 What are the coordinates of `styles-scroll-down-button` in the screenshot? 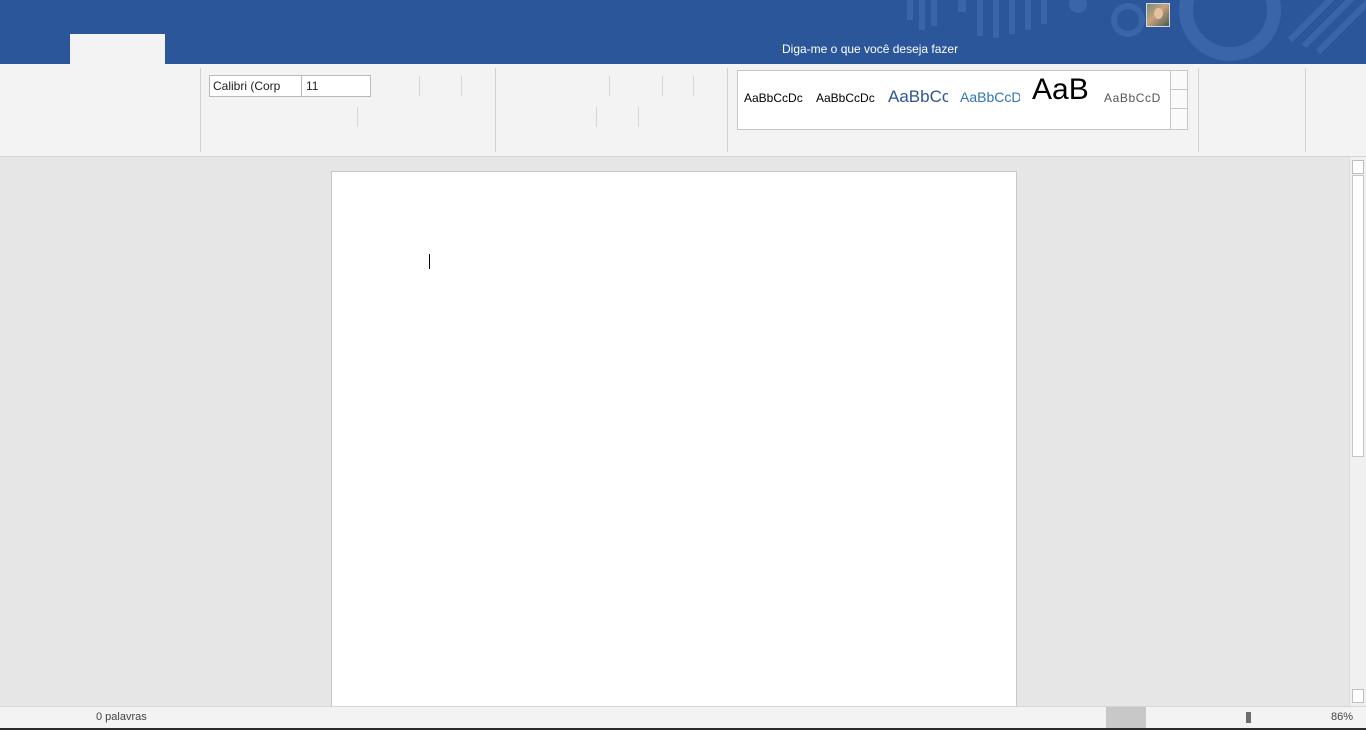 It's located at (1179, 99).